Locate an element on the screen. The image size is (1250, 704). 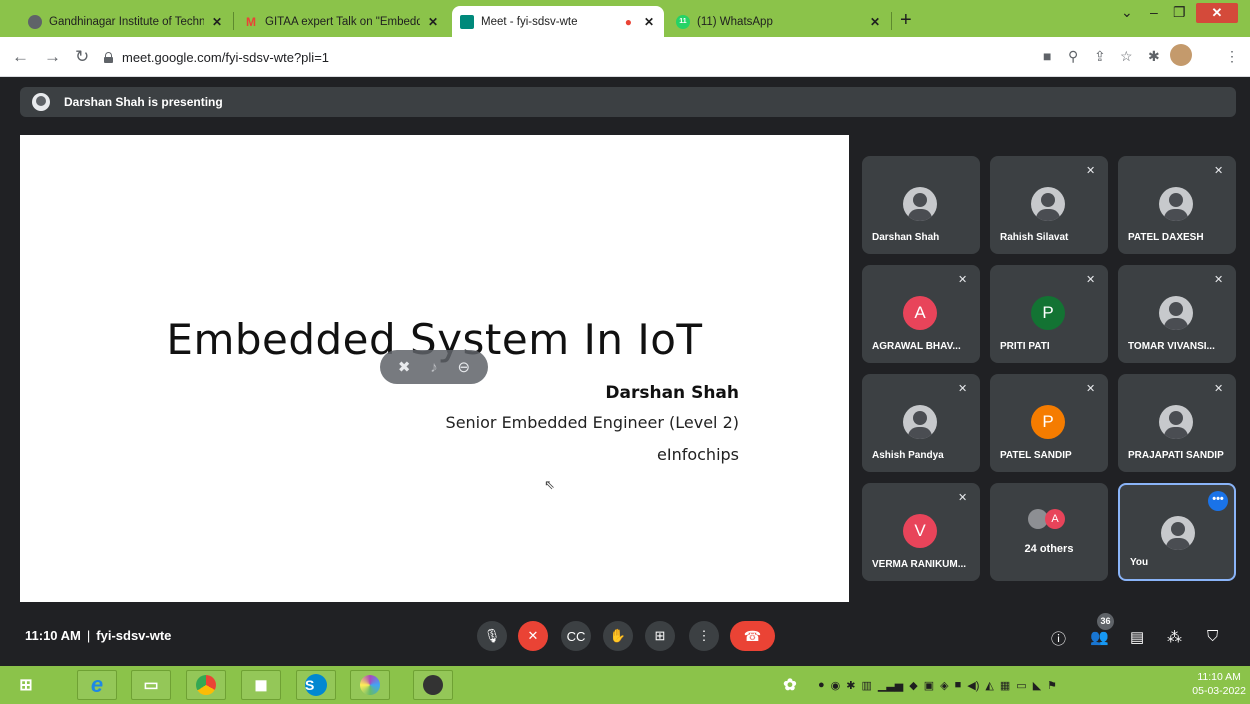
obs-icon is located at coordinates (433, 685).